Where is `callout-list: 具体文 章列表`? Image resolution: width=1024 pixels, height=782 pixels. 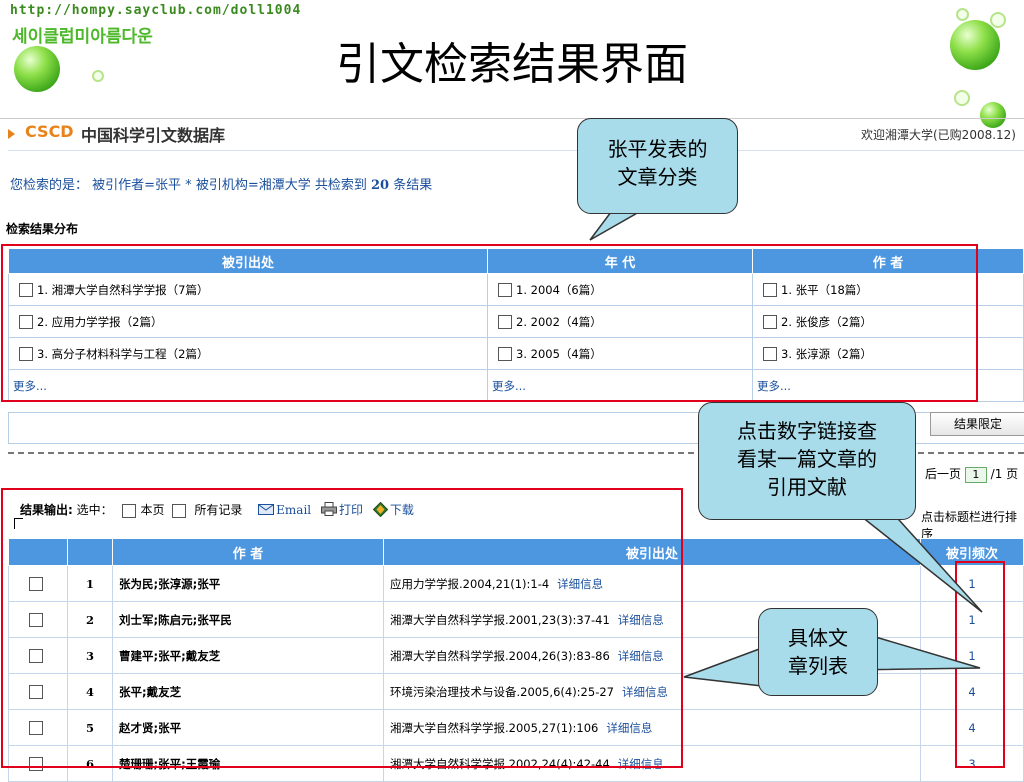
callout-list: 具体文 章列表 is located at coordinates (818, 652).